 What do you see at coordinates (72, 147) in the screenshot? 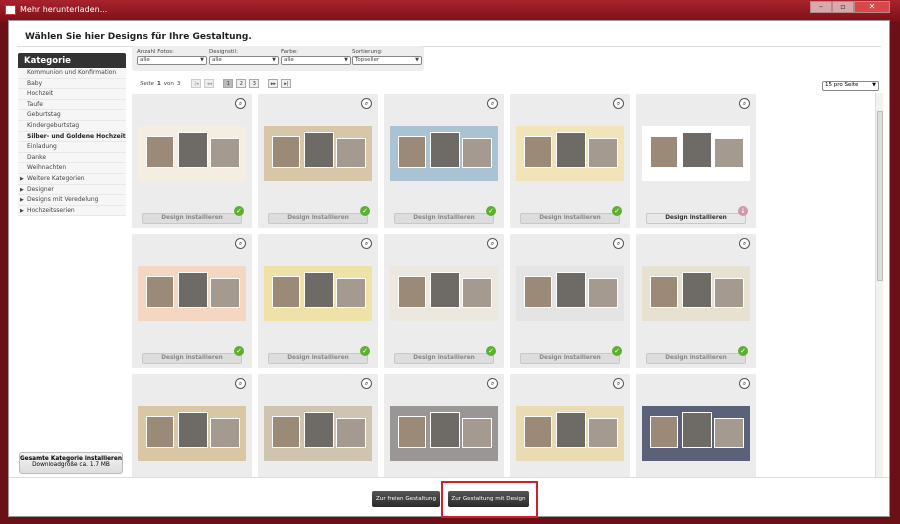
I see `sidebar-item: Einladung` at bounding box center [72, 147].